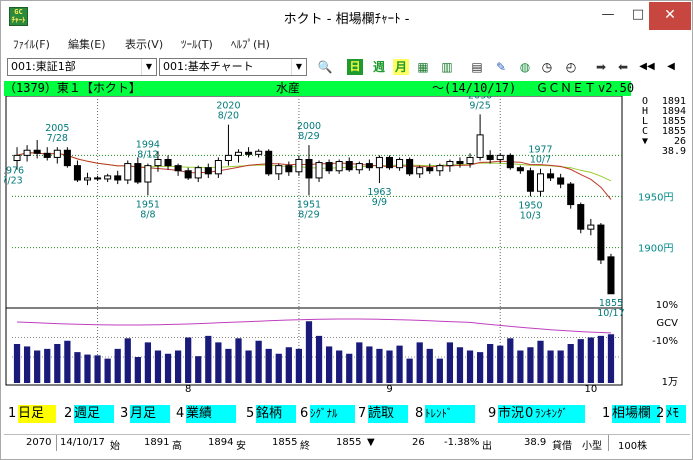  What do you see at coordinates (547, 67) in the screenshot?
I see `clock-icon: ◷` at bounding box center [547, 67].